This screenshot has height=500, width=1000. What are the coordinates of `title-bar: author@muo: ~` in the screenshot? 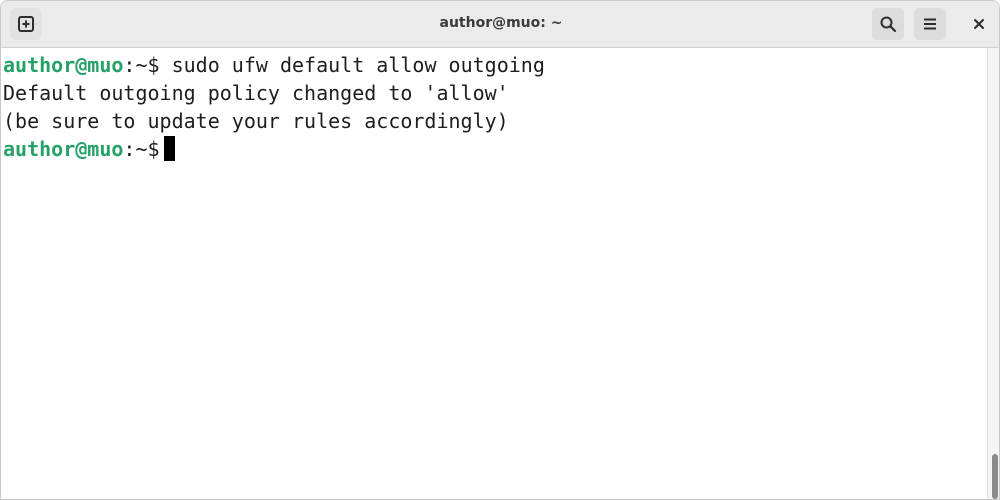 It's located at (500, 24).